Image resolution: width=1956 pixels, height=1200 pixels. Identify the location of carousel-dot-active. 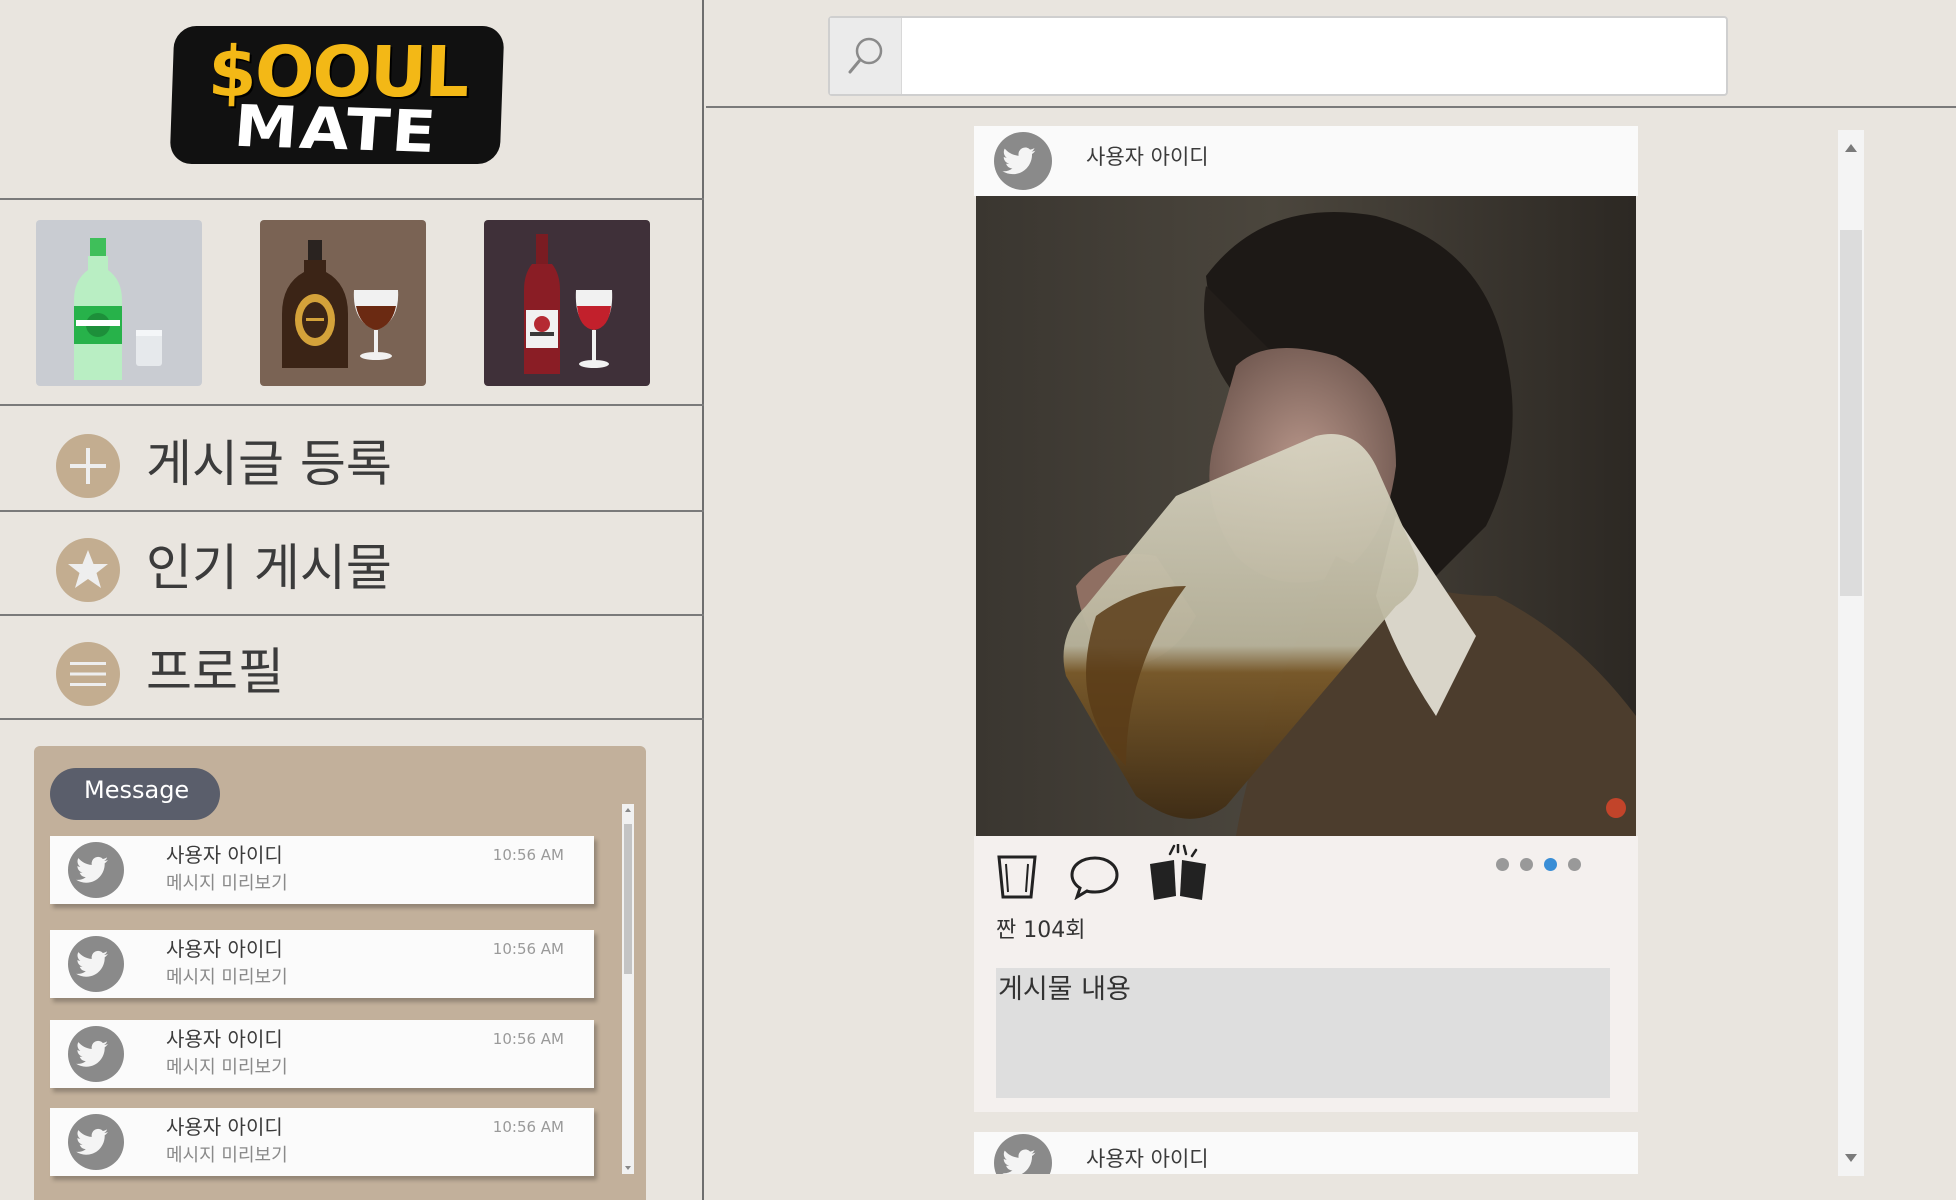
(1550, 864).